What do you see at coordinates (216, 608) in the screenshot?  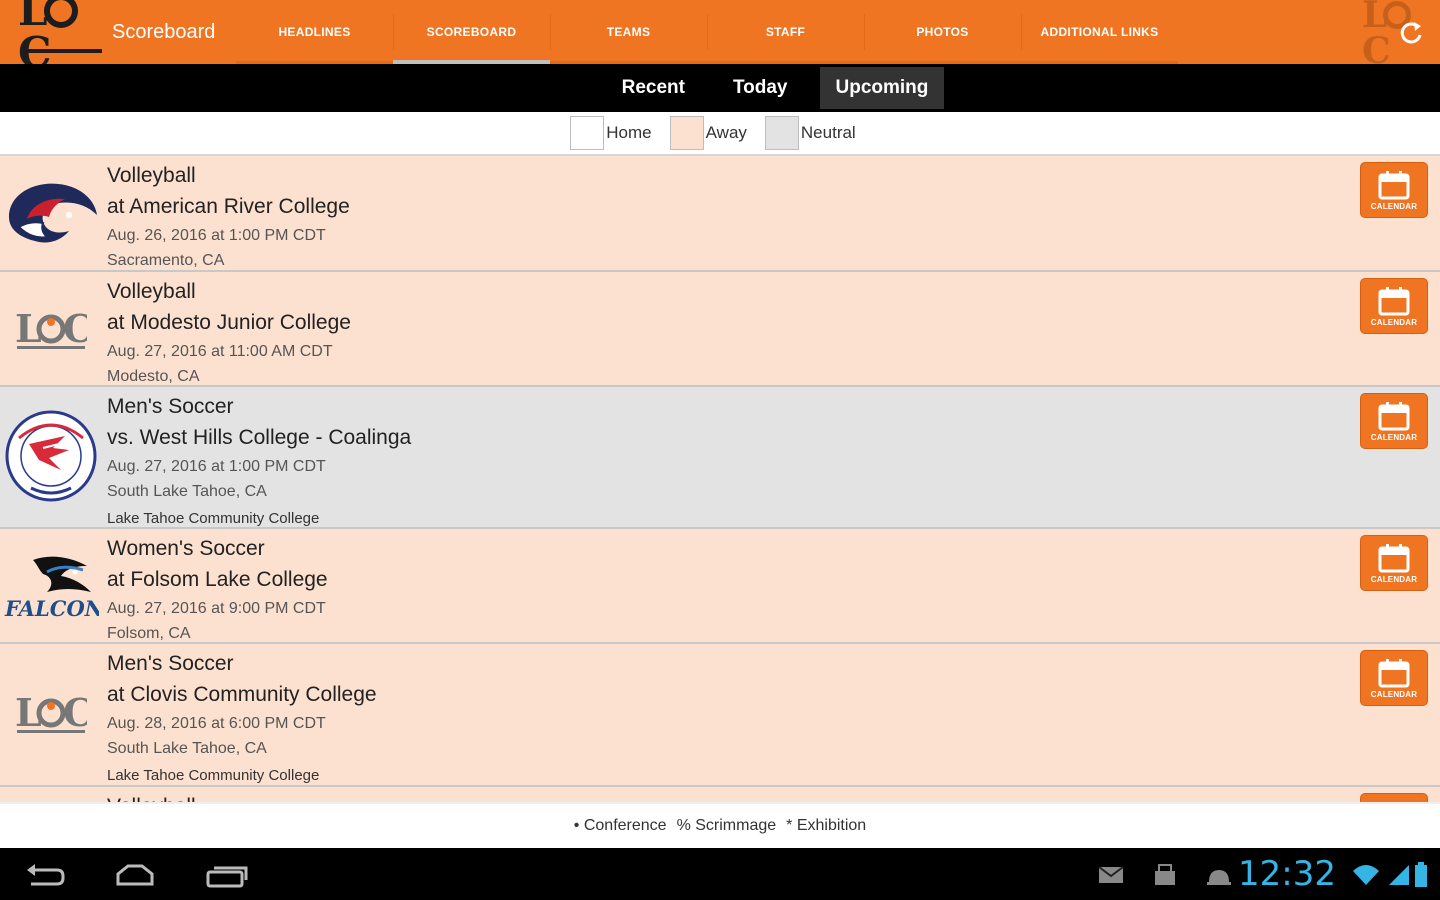 I see `game-datetime: Aug. 27, 2016 at 9:00 PM CDT` at bounding box center [216, 608].